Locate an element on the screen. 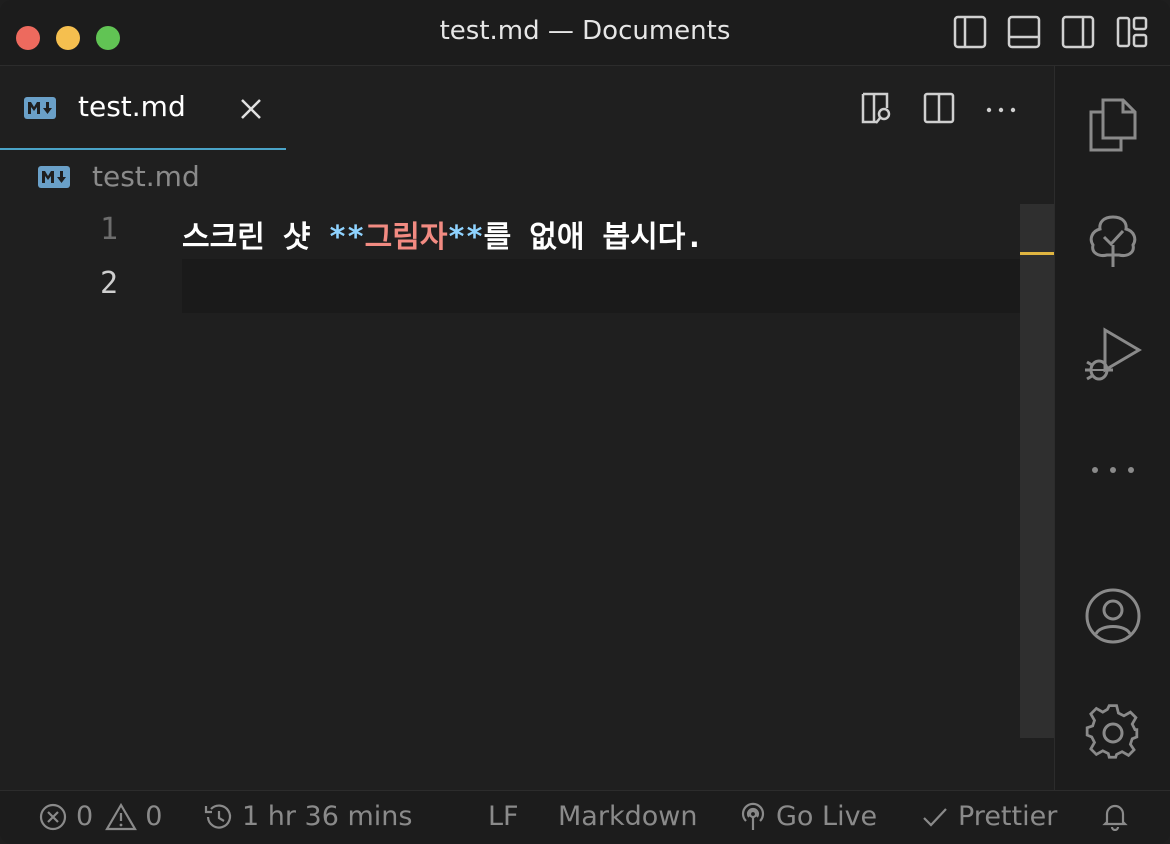 This screenshot has width=1170, height=844. line-number: 1 is located at coordinates (108, 229).